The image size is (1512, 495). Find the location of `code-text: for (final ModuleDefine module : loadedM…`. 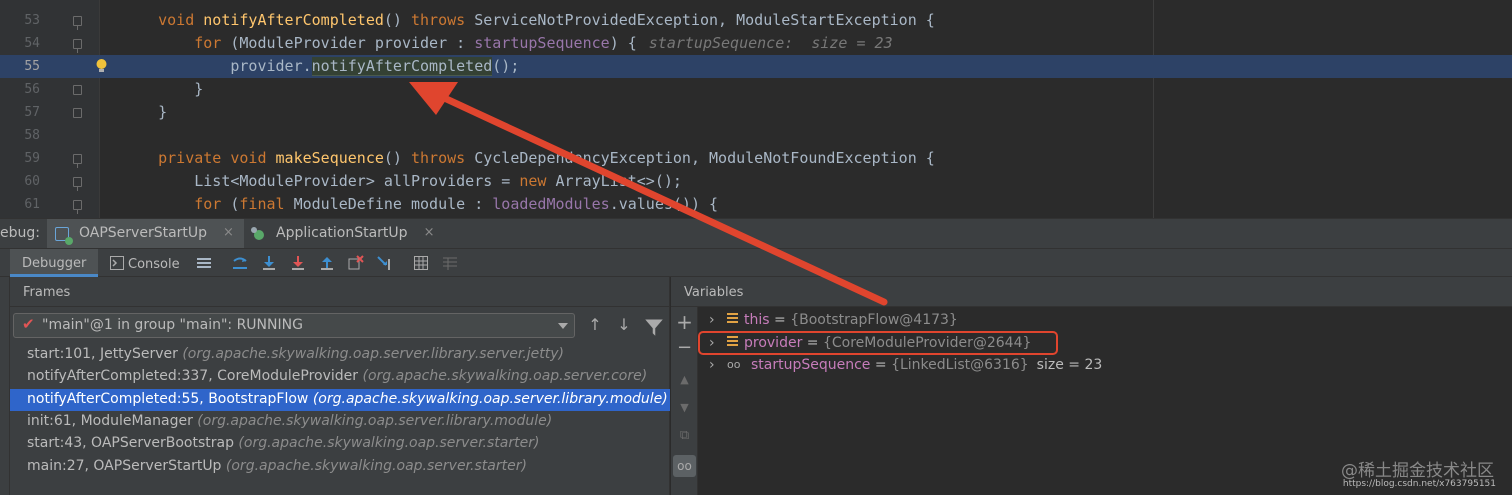

code-text: for (final ModuleDefine module : loadedM… is located at coordinates (420, 204).